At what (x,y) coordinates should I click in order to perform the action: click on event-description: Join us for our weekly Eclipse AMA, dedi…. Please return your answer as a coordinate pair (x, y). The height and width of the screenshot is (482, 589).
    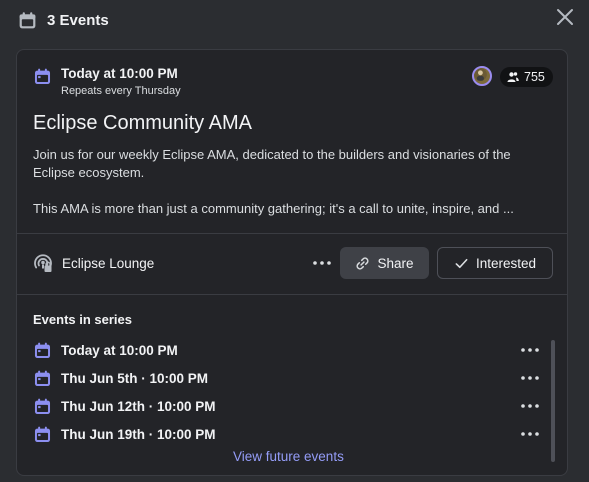
    Looking at the image, I should click on (288, 182).